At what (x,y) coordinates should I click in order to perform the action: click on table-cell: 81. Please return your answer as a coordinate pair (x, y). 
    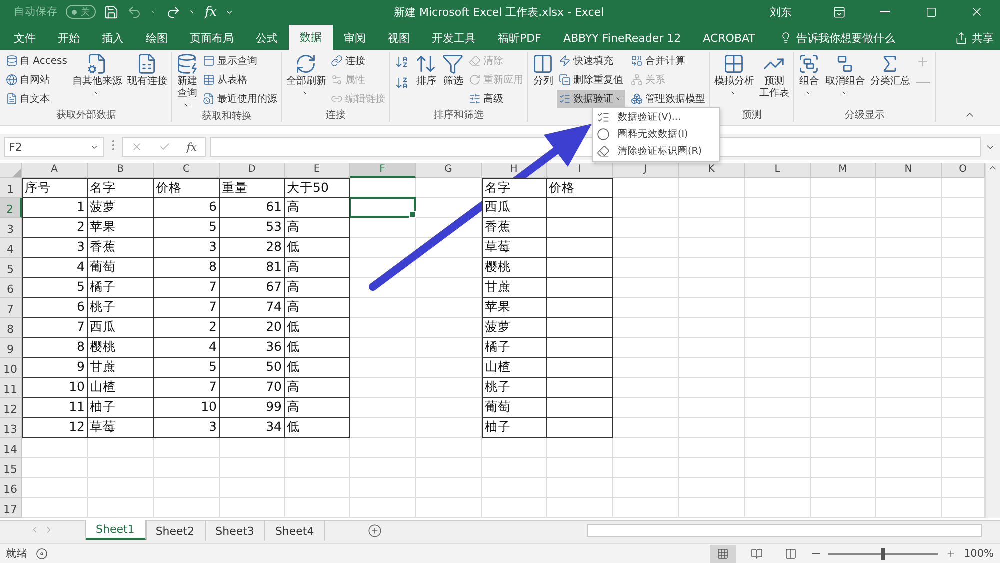
    Looking at the image, I should click on (252, 268).